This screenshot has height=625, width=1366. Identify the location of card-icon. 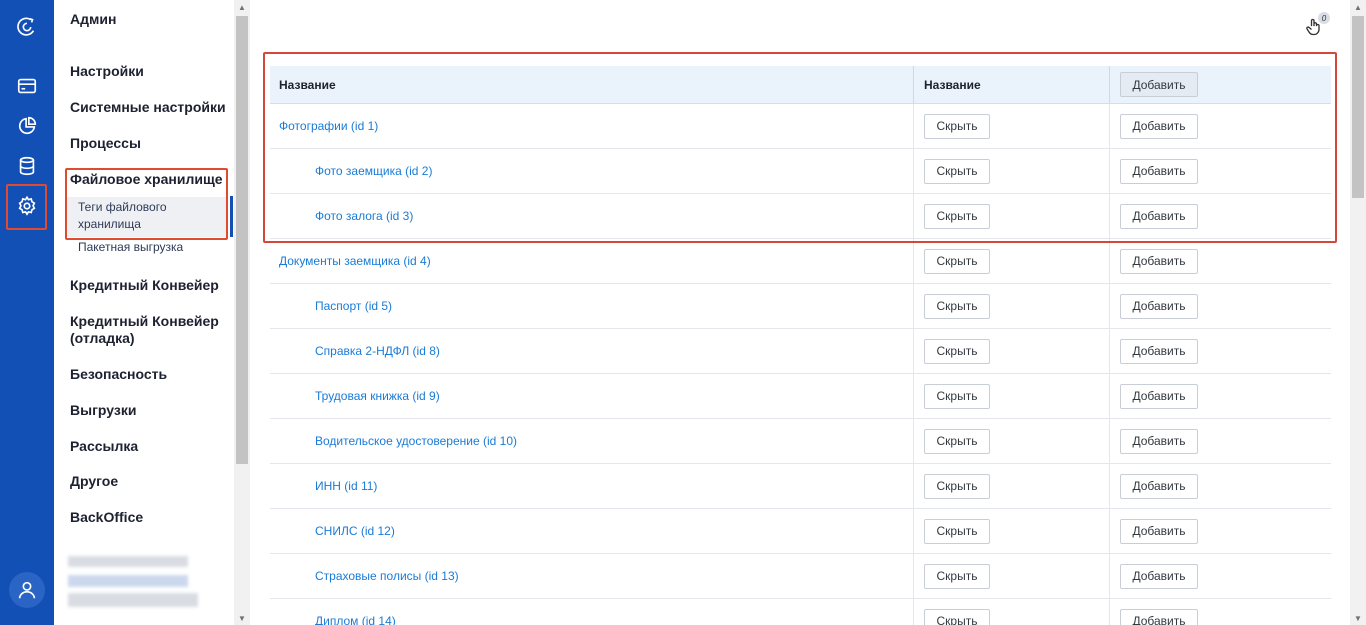
(27, 86).